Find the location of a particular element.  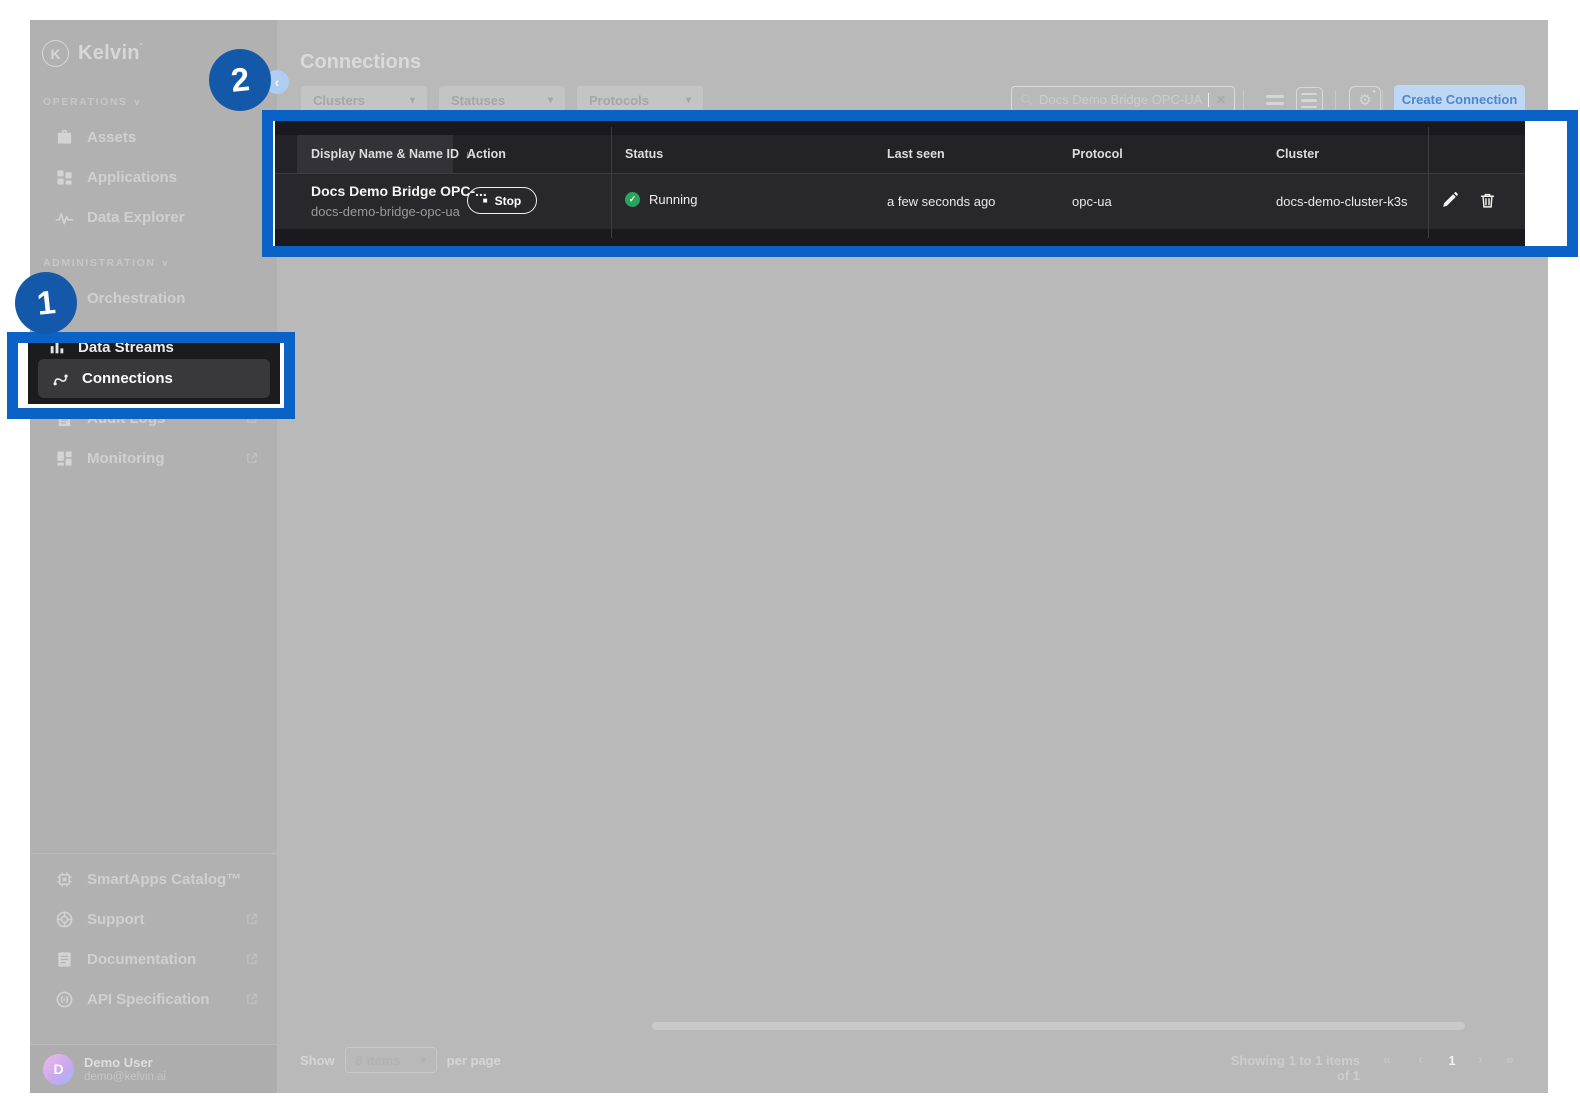

sparkle-icon: ✦ is located at coordinates (1374, 92).